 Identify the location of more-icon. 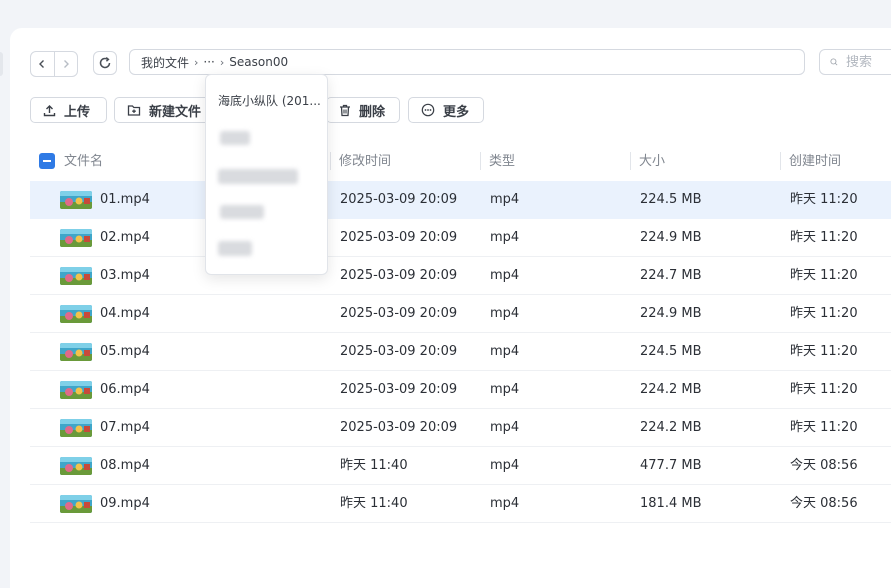
(428, 110).